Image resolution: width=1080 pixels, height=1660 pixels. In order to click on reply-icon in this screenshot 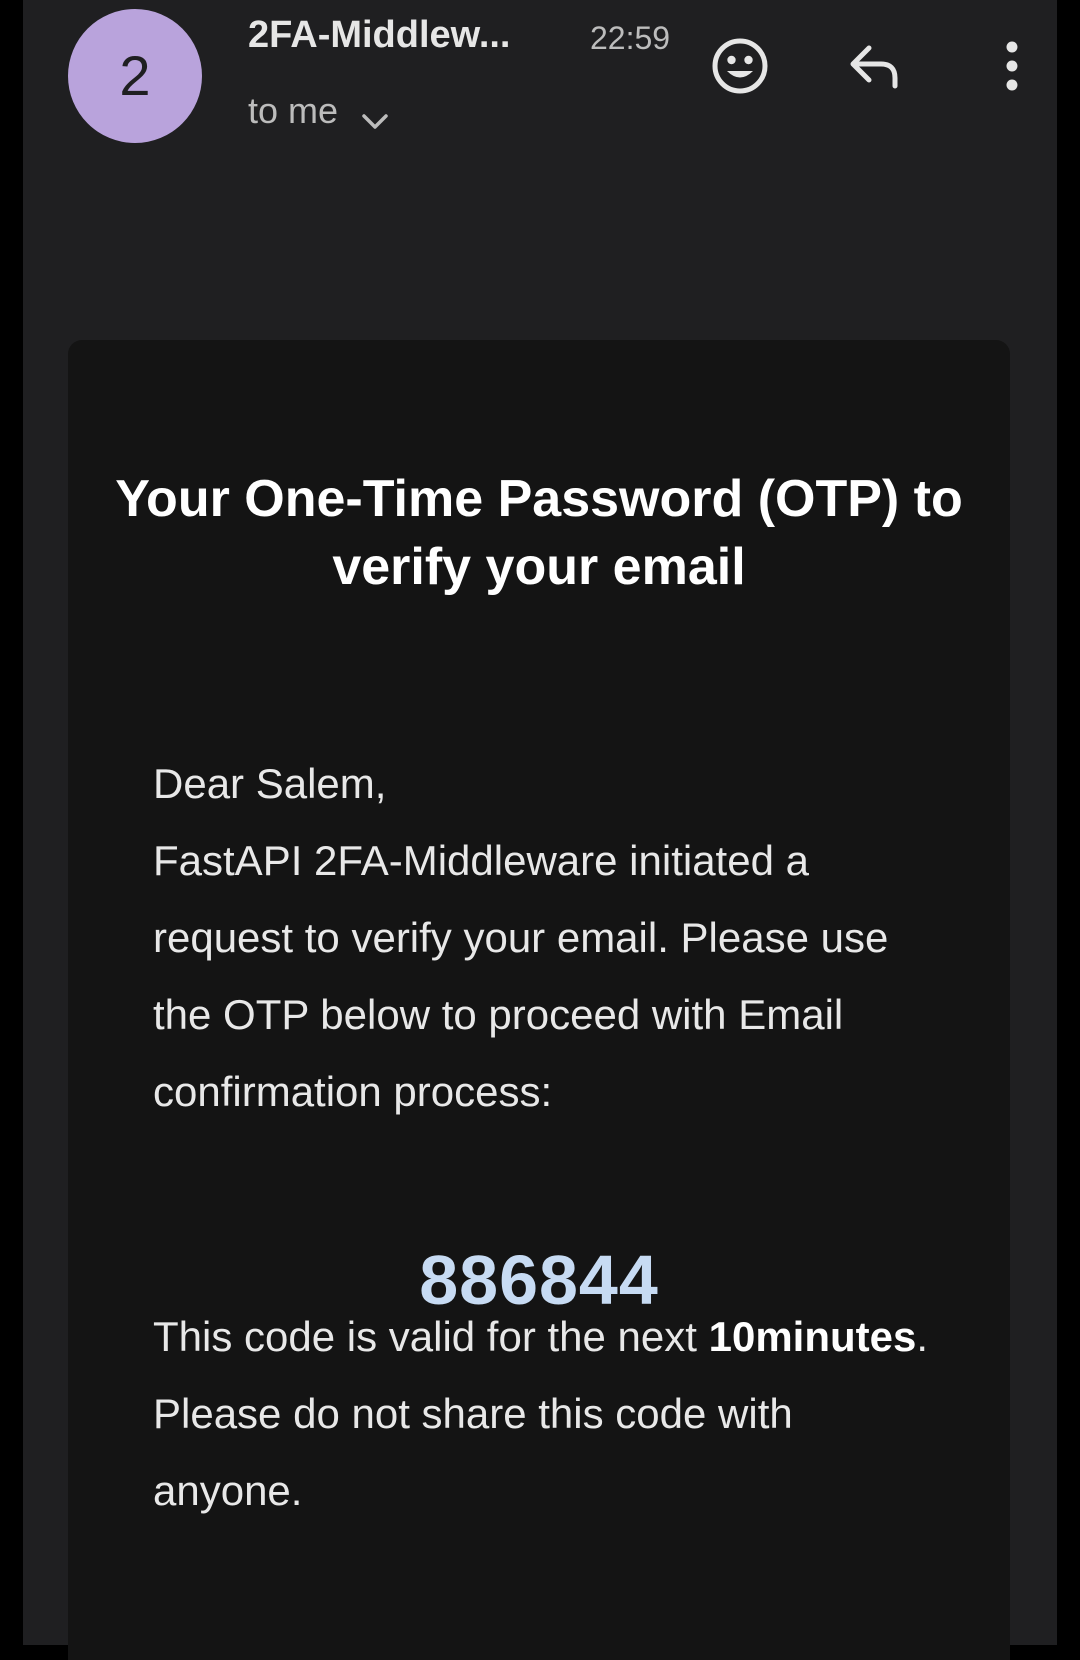, I will do `click(874, 67)`.